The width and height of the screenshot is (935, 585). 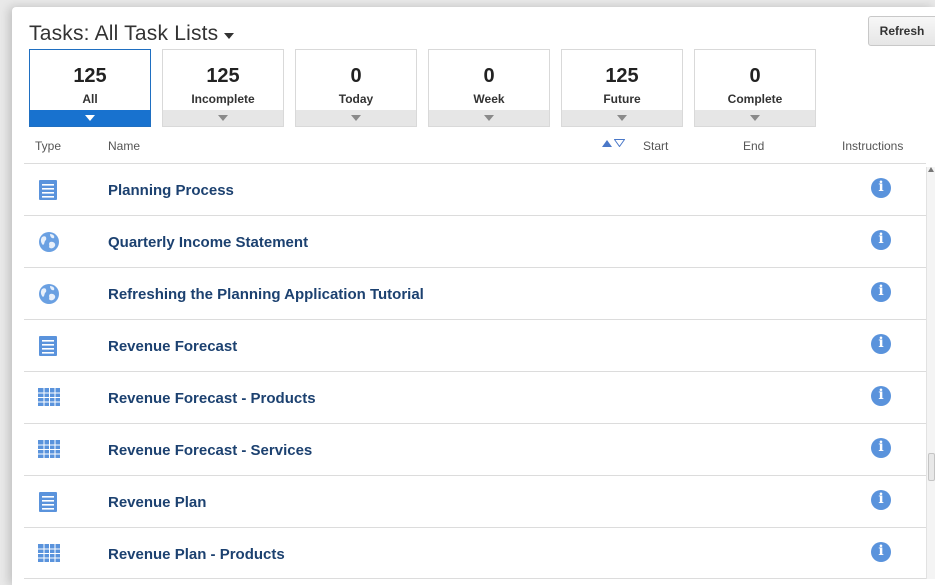 I want to click on task-name-link: Revenue Plan - Products, so click(x=196, y=554).